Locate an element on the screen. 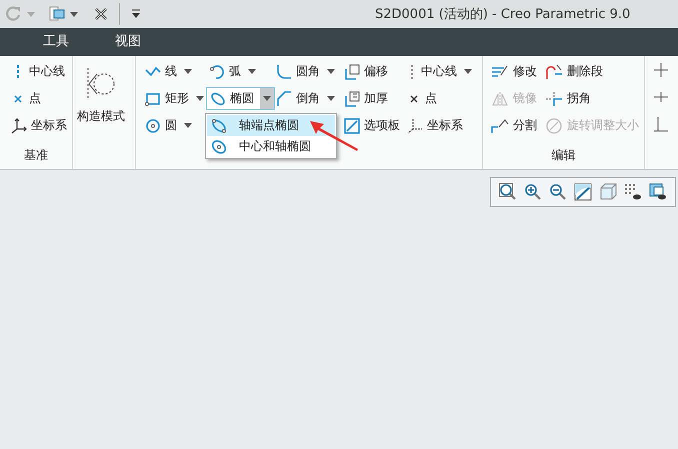 The height and width of the screenshot is (449, 678). tool-button: 拐角 is located at coordinates (568, 98).